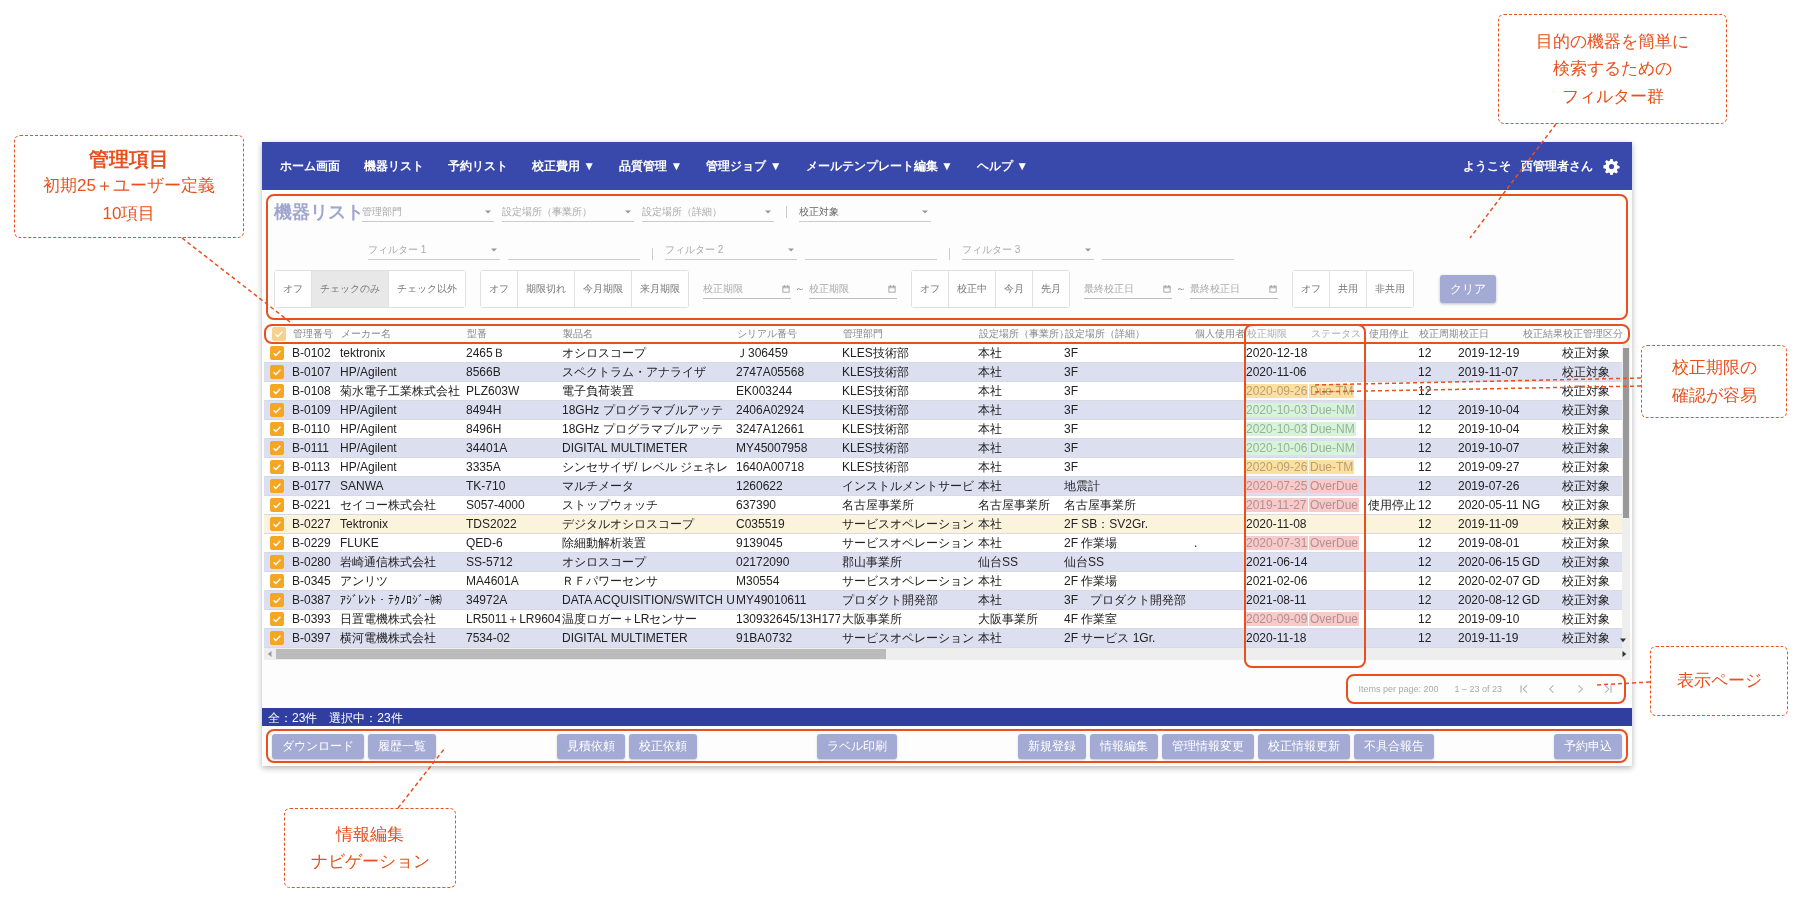  Describe the element at coordinates (943, 581) in the screenshot. I see `table-row: B-0345 アンリツ MA4601A ＲＦパワーセンサ M30554 サービスオペレーション 本社 2F 作業場 2021-02-06 12 2020-02-07 GD 校正対象` at that location.